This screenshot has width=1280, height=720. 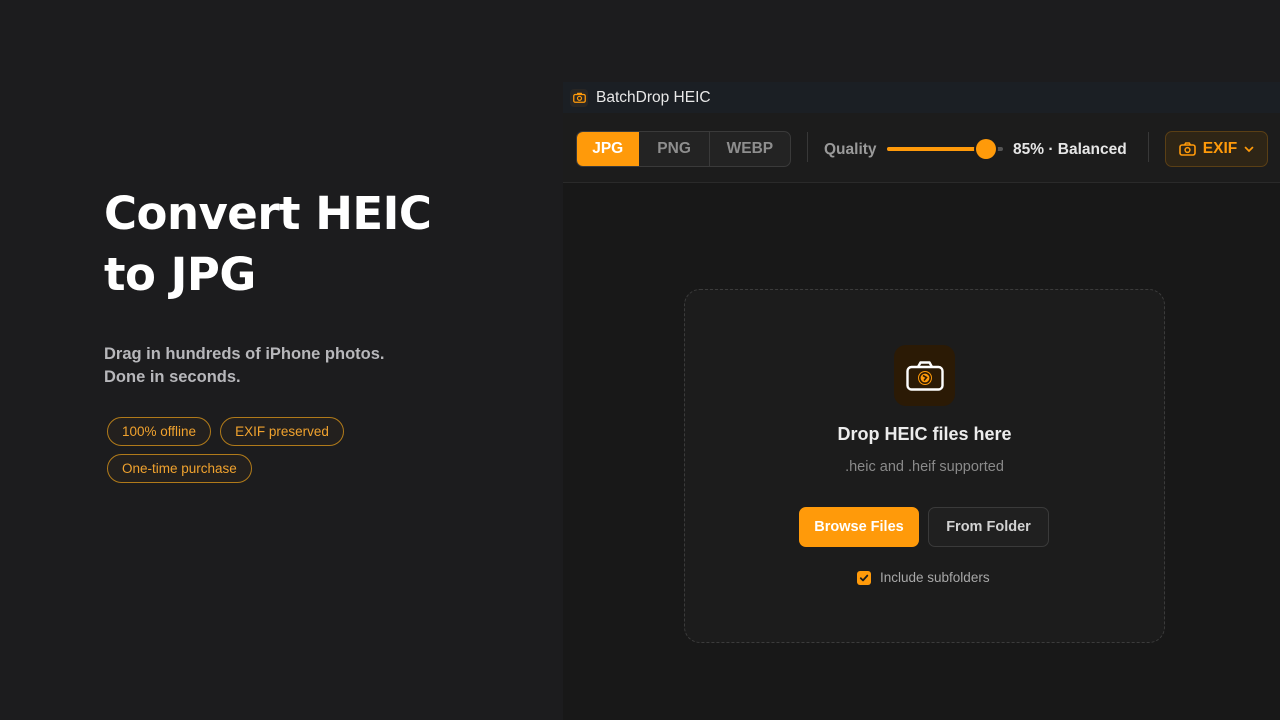 I want to click on quality-slider, so click(x=945, y=149).